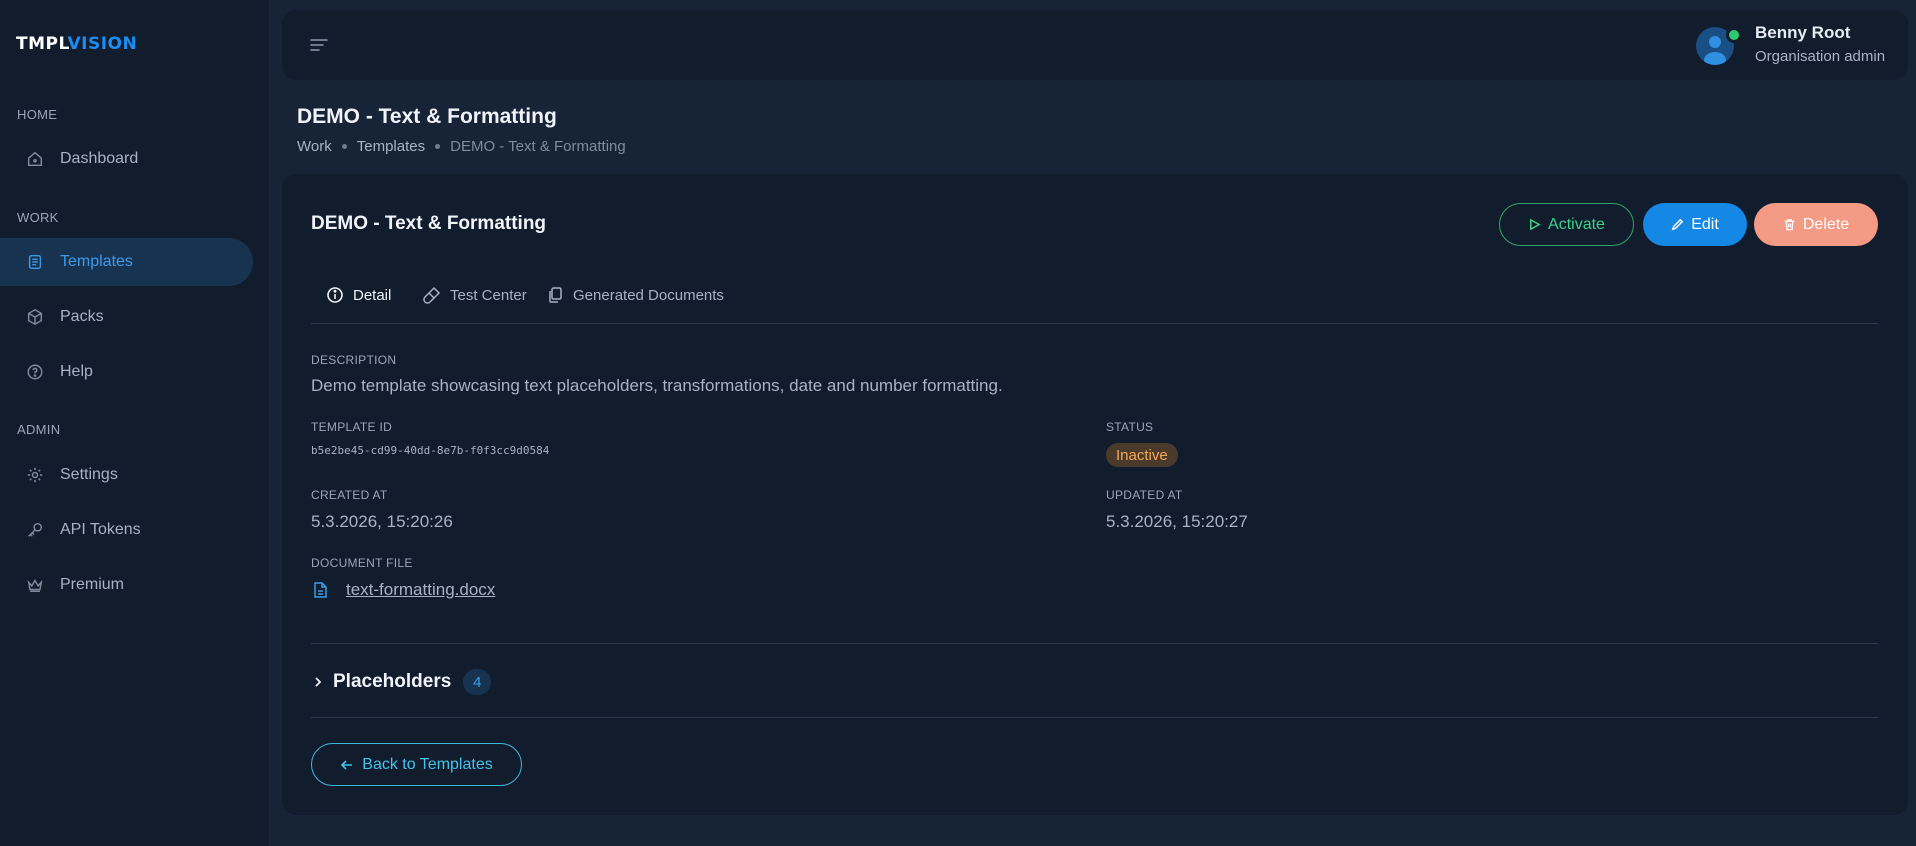 This screenshot has width=1916, height=846. What do you see at coordinates (358, 295) in the screenshot?
I see `tab-detail: Detail` at bounding box center [358, 295].